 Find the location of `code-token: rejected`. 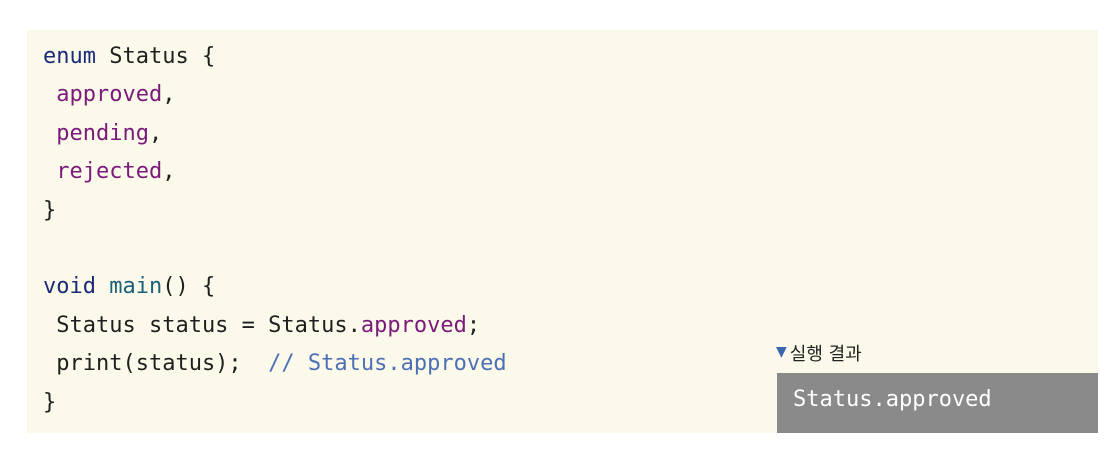

code-token: rejected is located at coordinates (109, 172).